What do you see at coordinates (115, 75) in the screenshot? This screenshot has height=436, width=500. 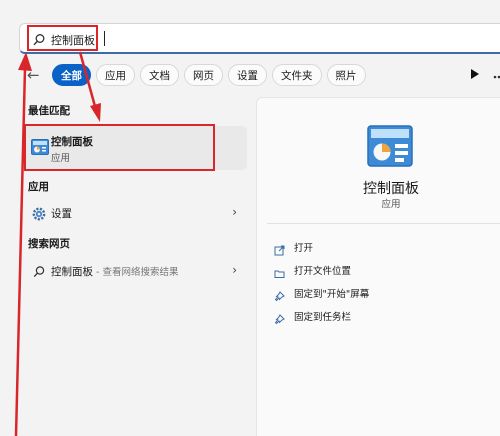 I see `filter-apps: 应用` at bounding box center [115, 75].